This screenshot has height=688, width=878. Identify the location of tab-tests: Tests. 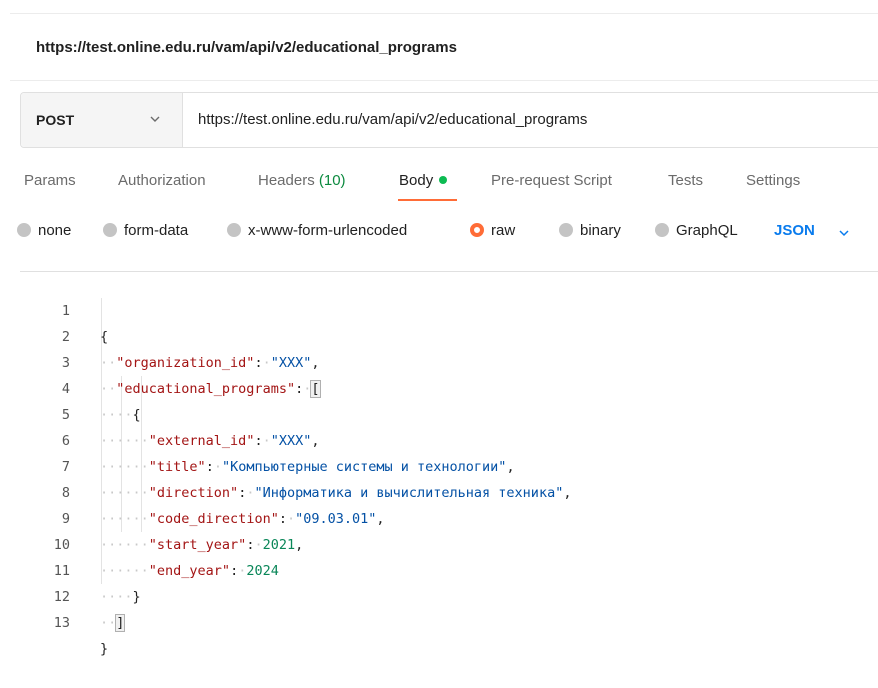
(685, 180).